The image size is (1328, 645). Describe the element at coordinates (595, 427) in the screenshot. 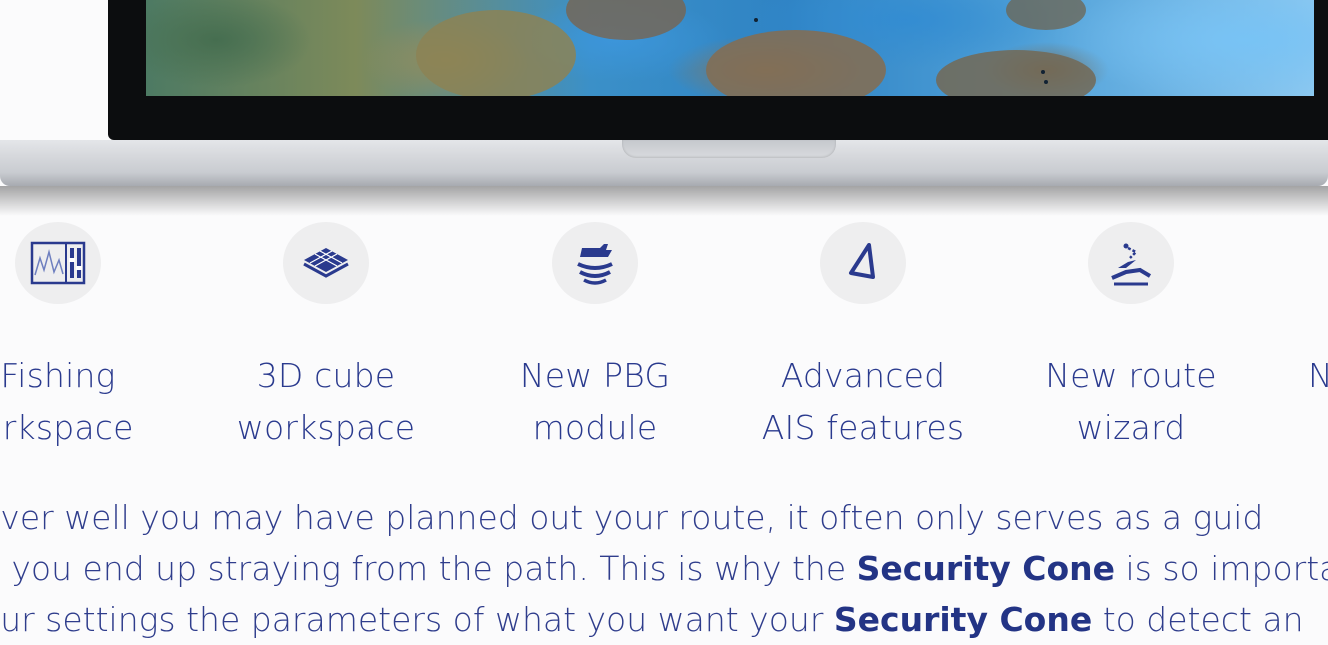

I see `feature-label-line2: module` at that location.